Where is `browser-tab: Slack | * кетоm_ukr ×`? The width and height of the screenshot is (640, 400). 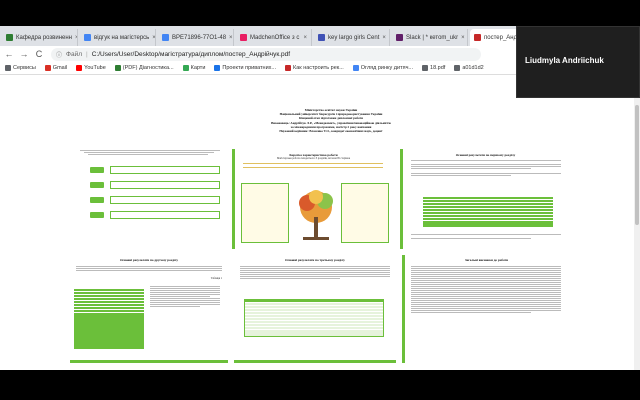 browser-tab: Slack | * кетоm_ukr × is located at coordinates (430, 37).